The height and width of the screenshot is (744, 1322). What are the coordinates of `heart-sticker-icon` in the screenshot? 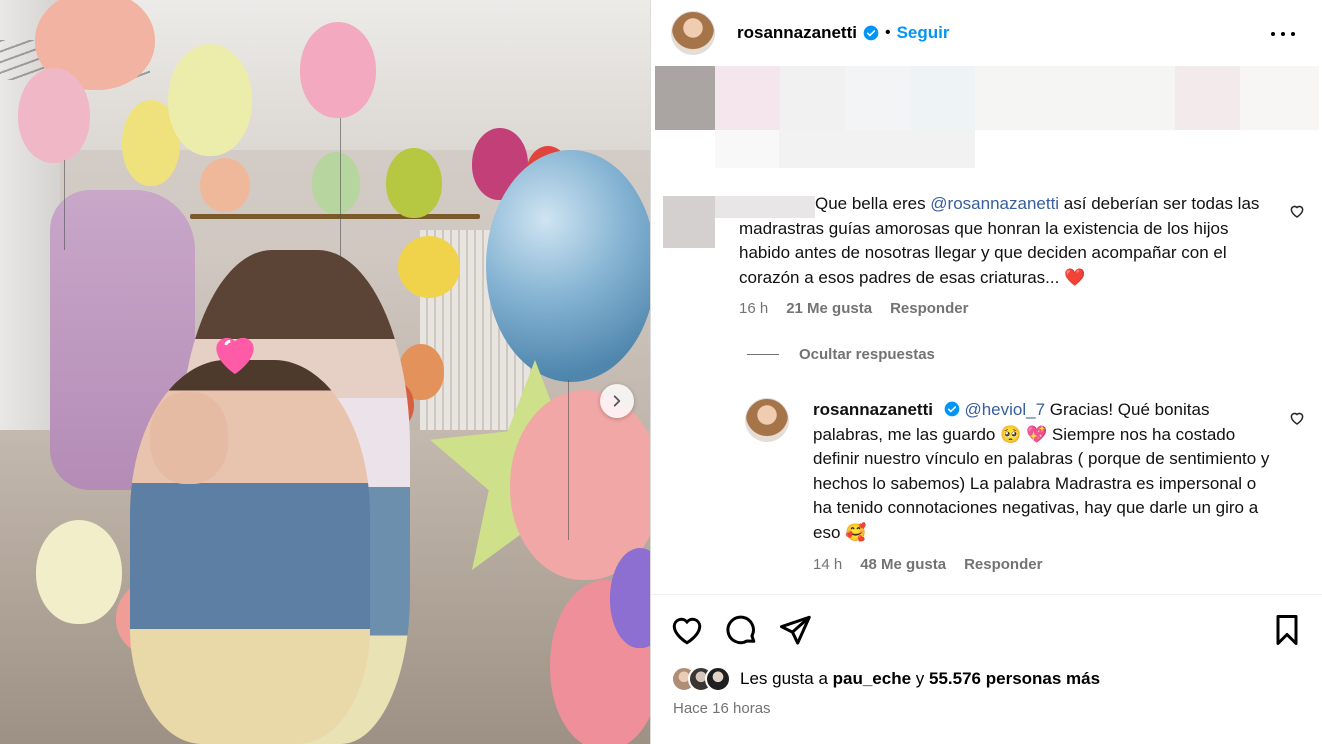 It's located at (235, 355).